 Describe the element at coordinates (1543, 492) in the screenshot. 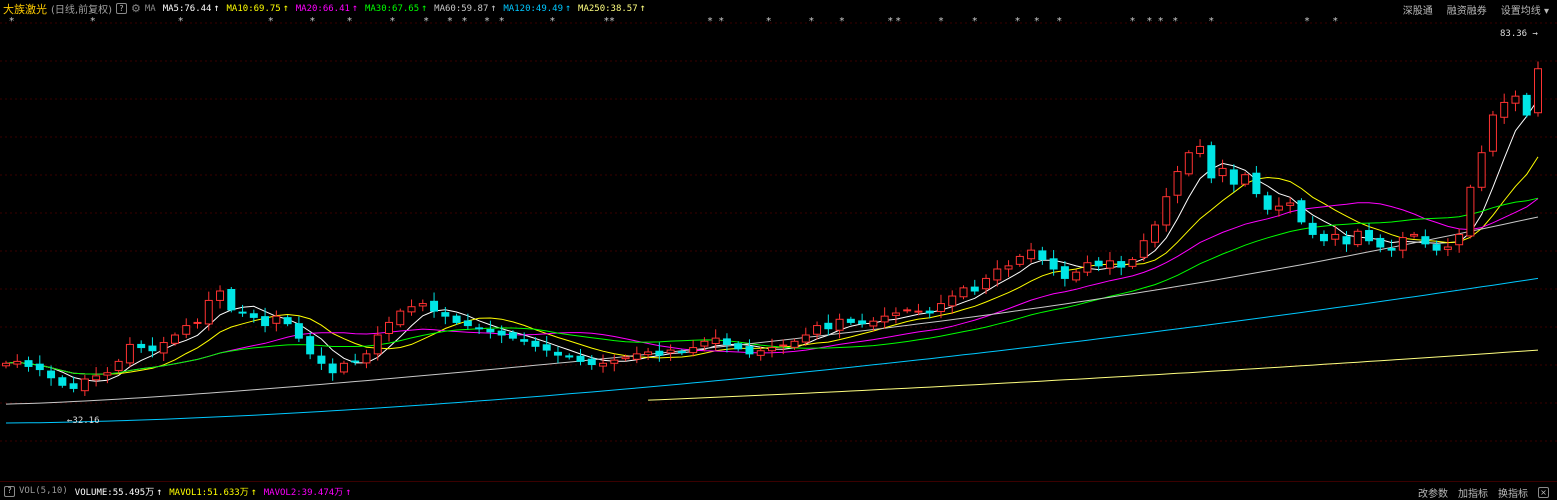

I see `close-icon: ×` at that location.